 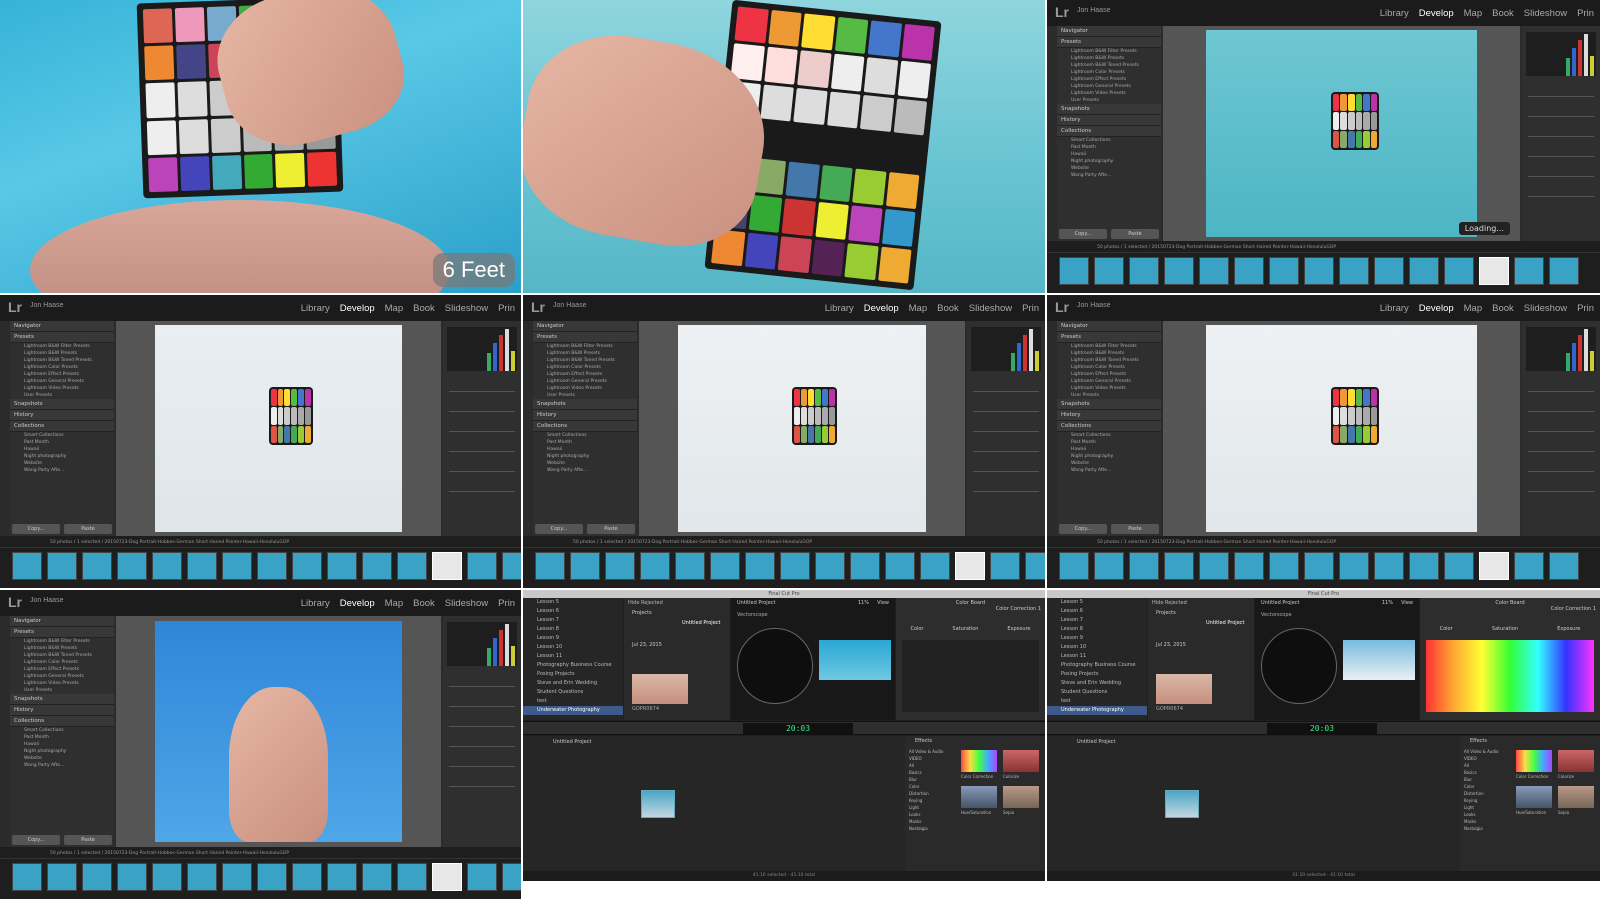 I want to click on fx-hue-saturation, so click(x=1534, y=797).